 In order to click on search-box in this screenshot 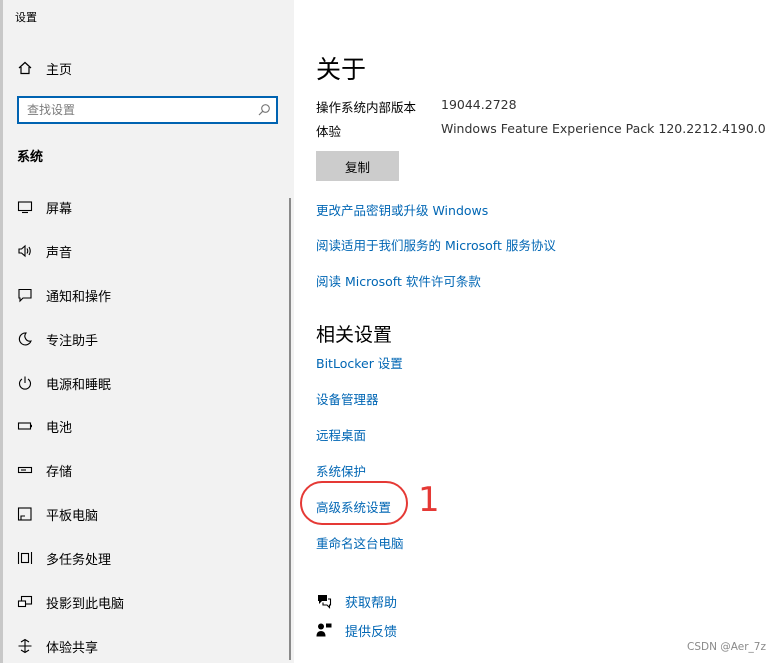, I will do `click(147, 110)`.